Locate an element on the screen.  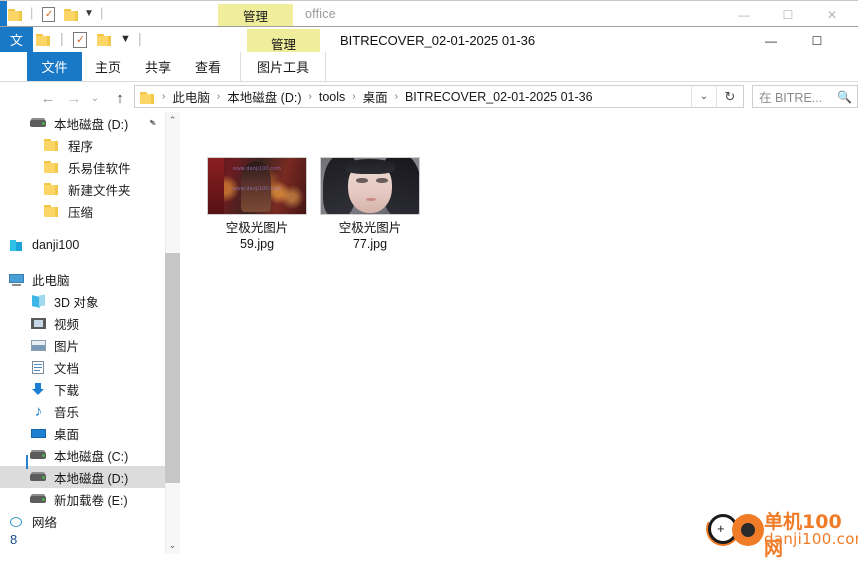
forward-button: → is located at coordinates (74, 98).